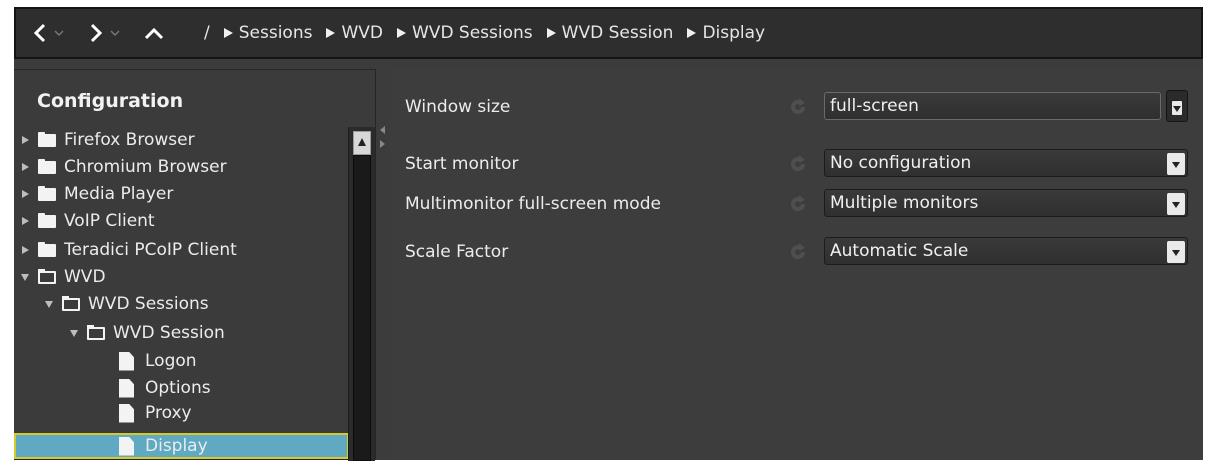 Image resolution: width=1211 pixels, height=461 pixels. What do you see at coordinates (267, 33) in the screenshot?
I see `breadcrumb-item-sessions: Sessions` at bounding box center [267, 33].